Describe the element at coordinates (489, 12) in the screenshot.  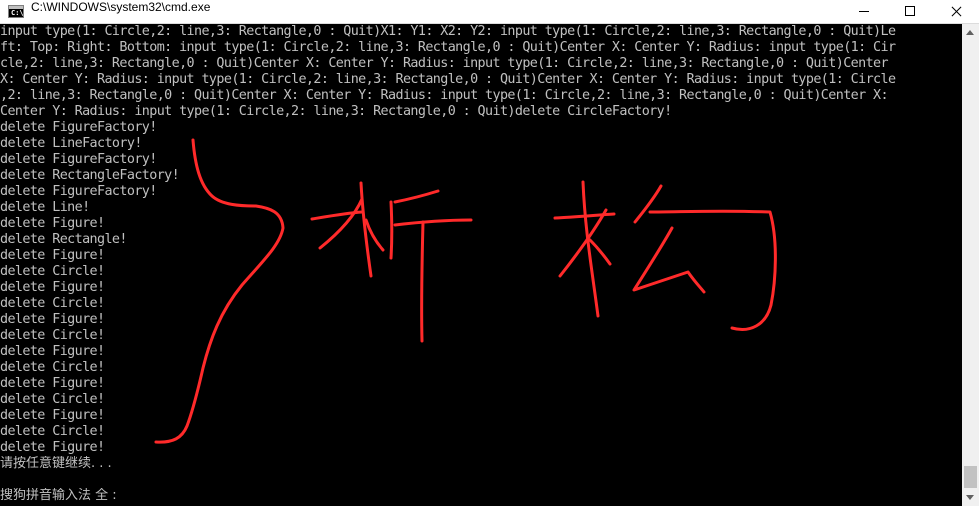
I see `title-bar: C:\ C:\WINDOWS\system32\cmd.exe` at that location.